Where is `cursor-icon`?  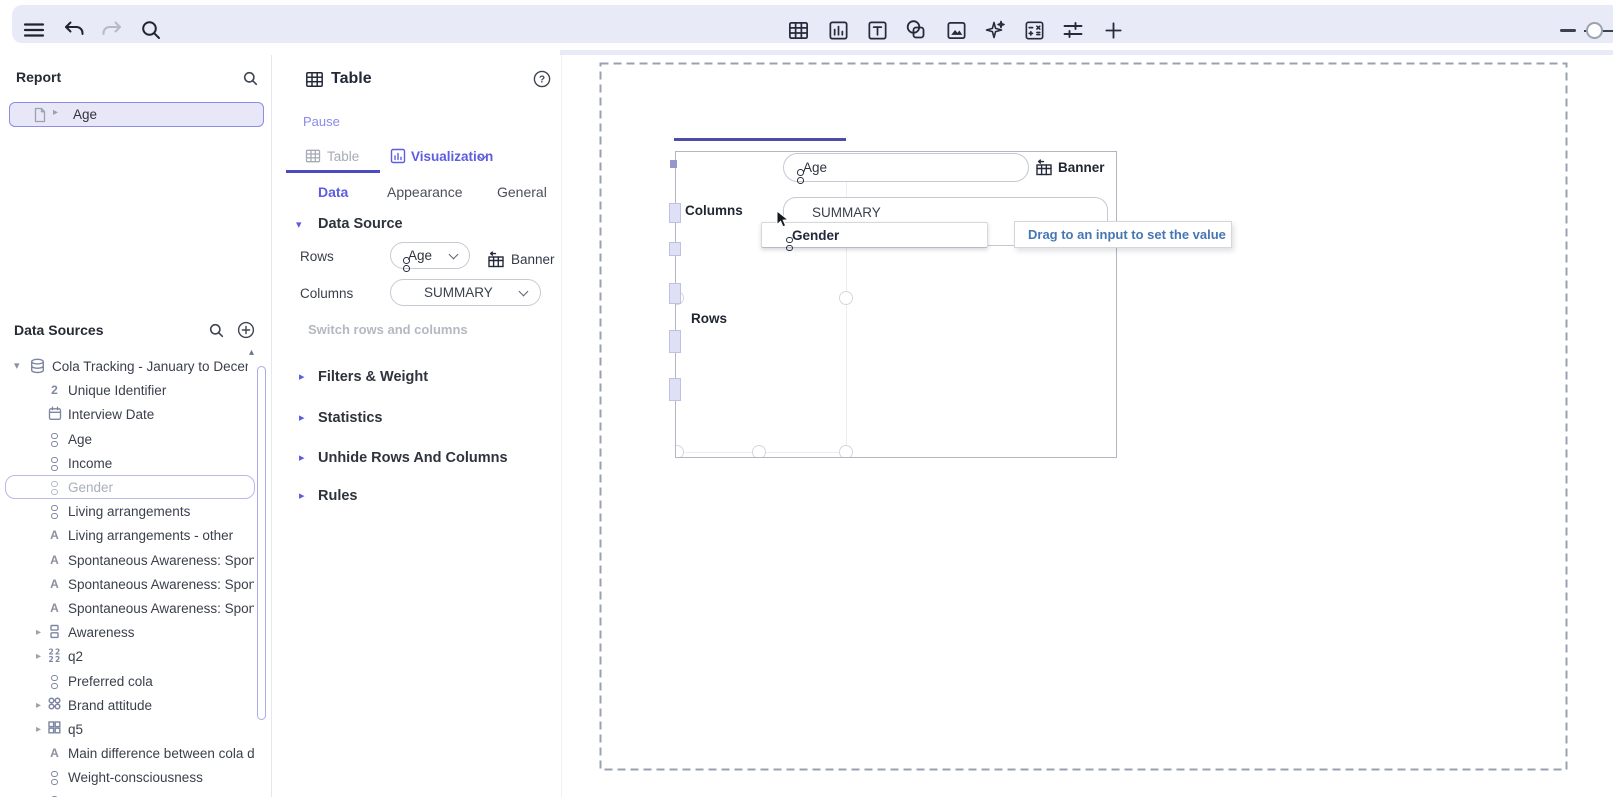 cursor-icon is located at coordinates (782, 219).